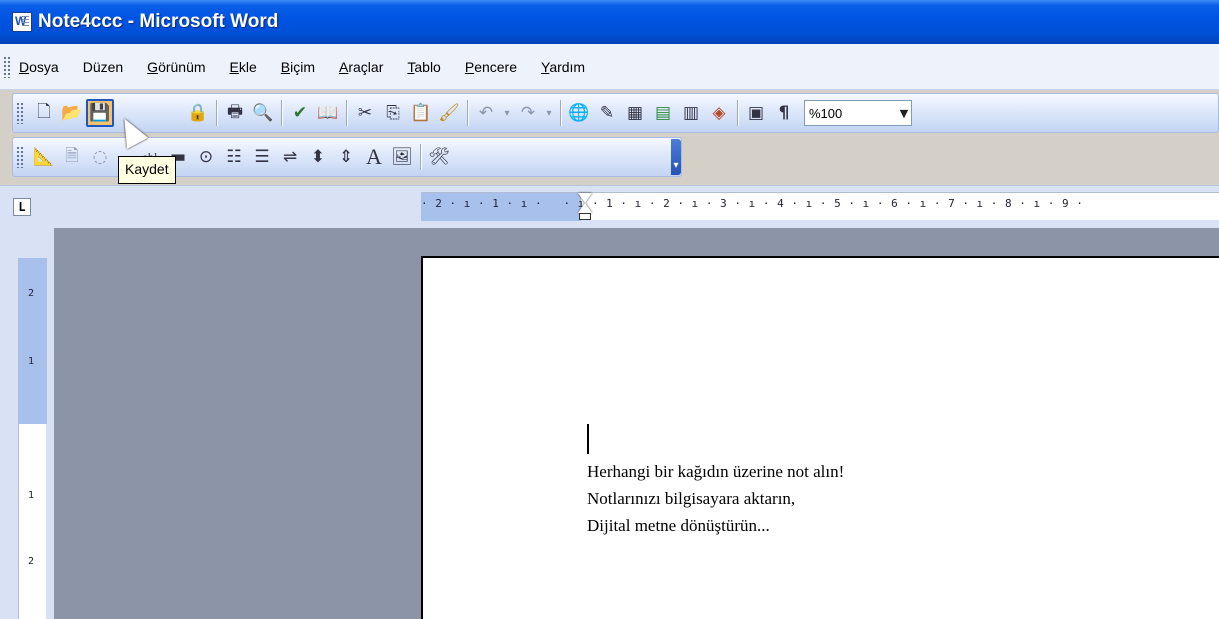 This screenshot has width=1219, height=619. What do you see at coordinates (39, 67) in the screenshot?
I see `menu-dosya: Dosya` at bounding box center [39, 67].